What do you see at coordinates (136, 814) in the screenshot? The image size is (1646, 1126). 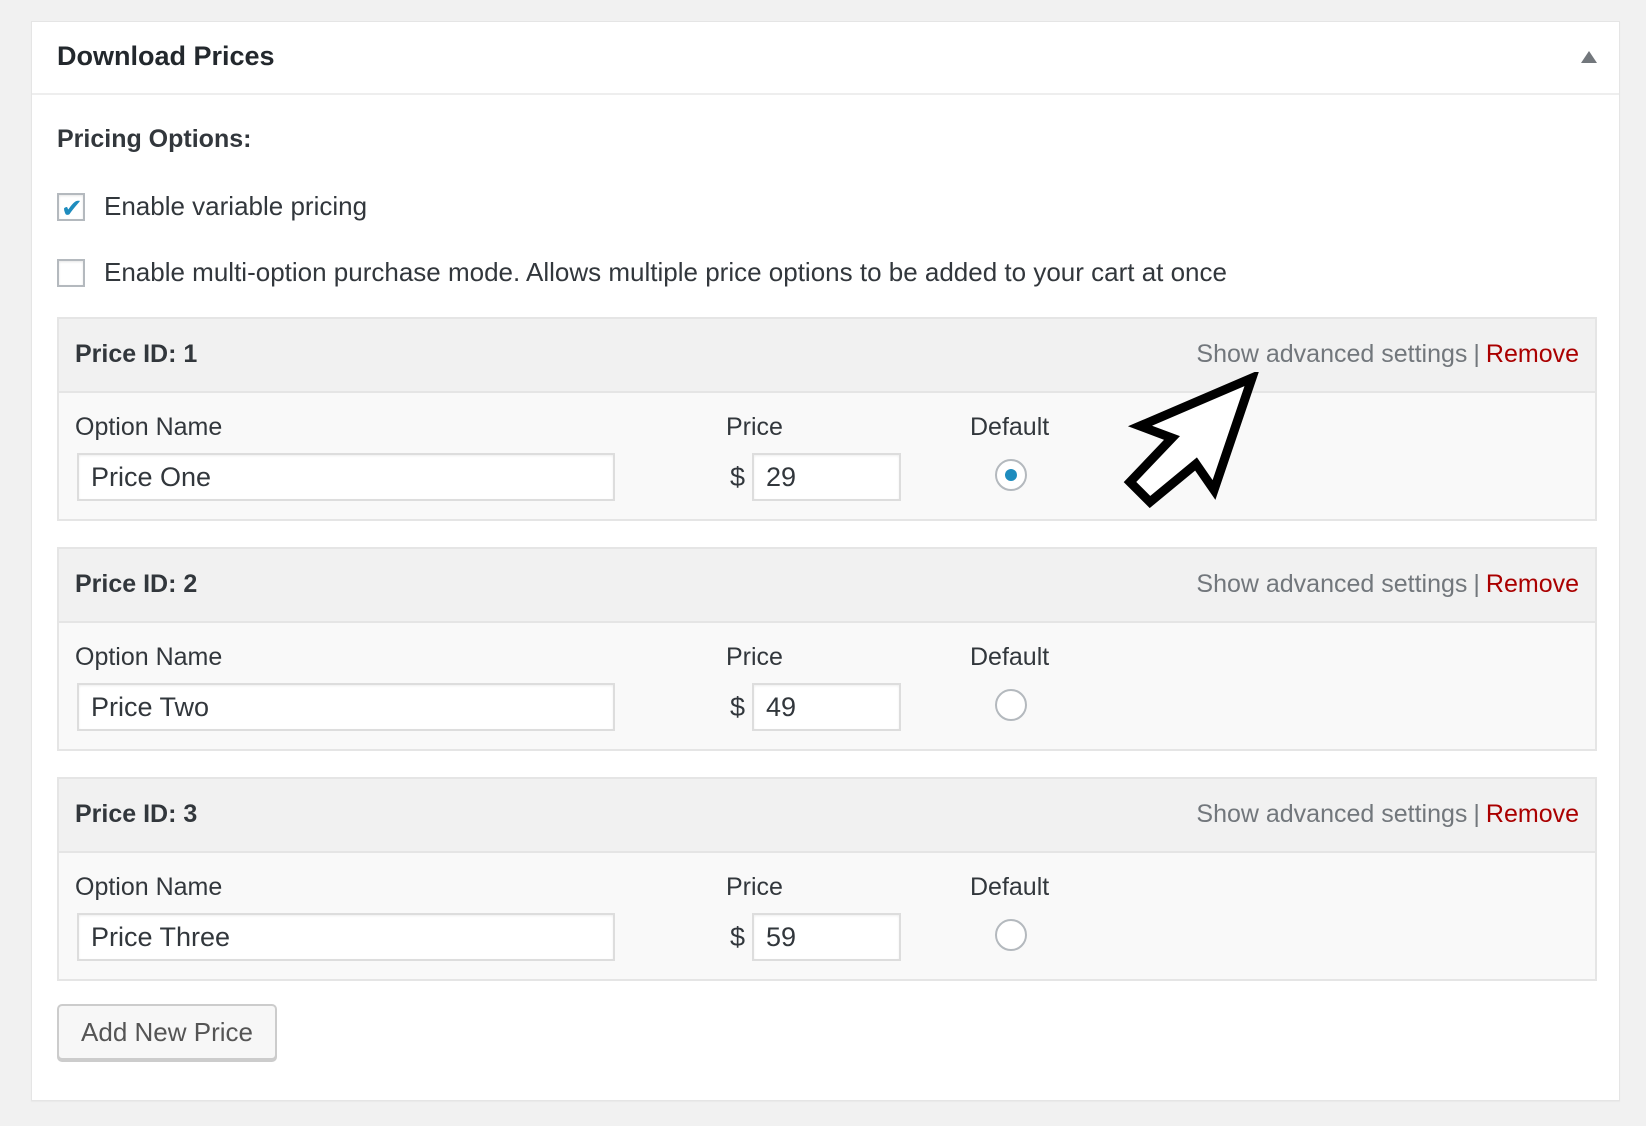 I see `price-id: Price ID: 3` at bounding box center [136, 814].